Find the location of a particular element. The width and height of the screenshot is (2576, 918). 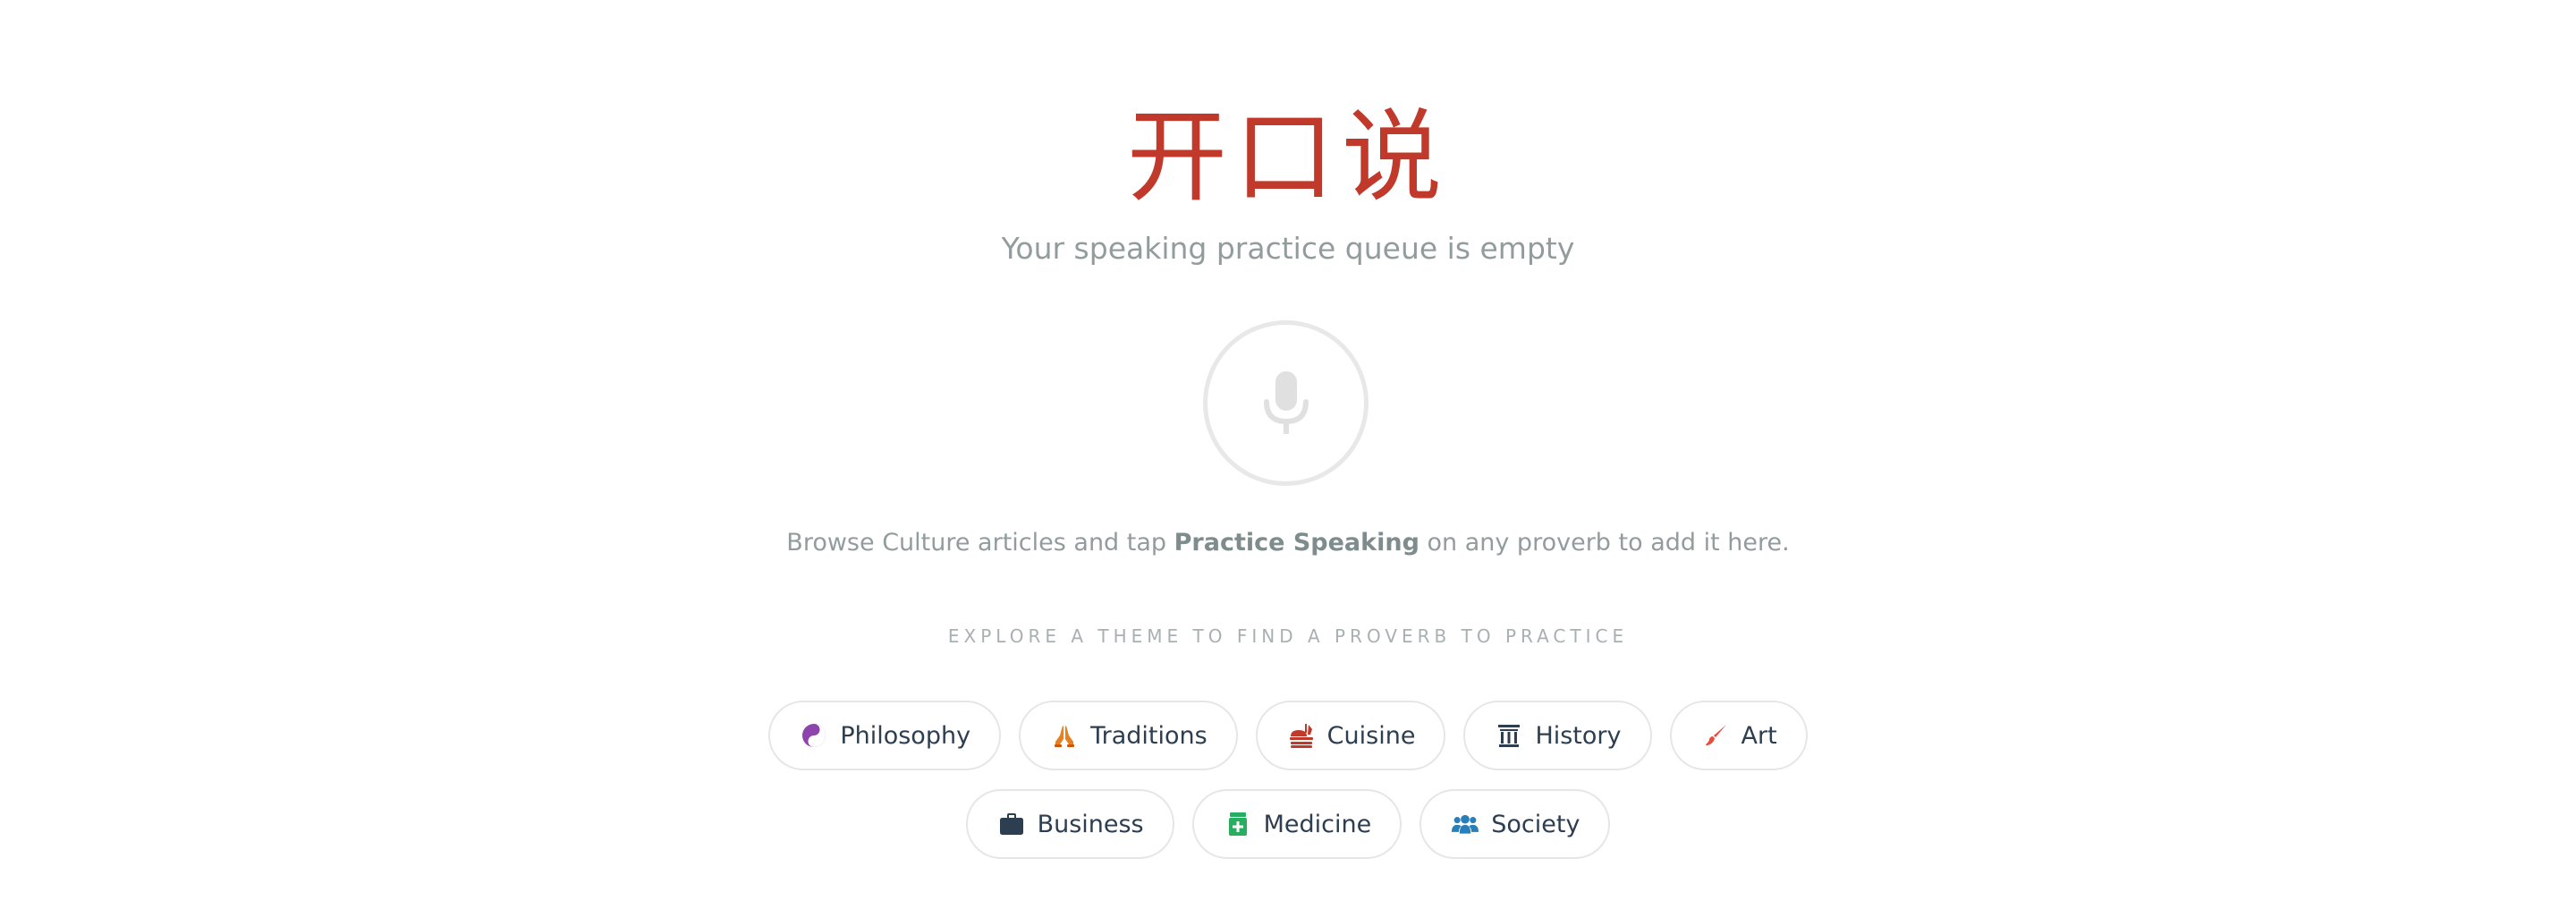

food-icon is located at coordinates (1301, 735).